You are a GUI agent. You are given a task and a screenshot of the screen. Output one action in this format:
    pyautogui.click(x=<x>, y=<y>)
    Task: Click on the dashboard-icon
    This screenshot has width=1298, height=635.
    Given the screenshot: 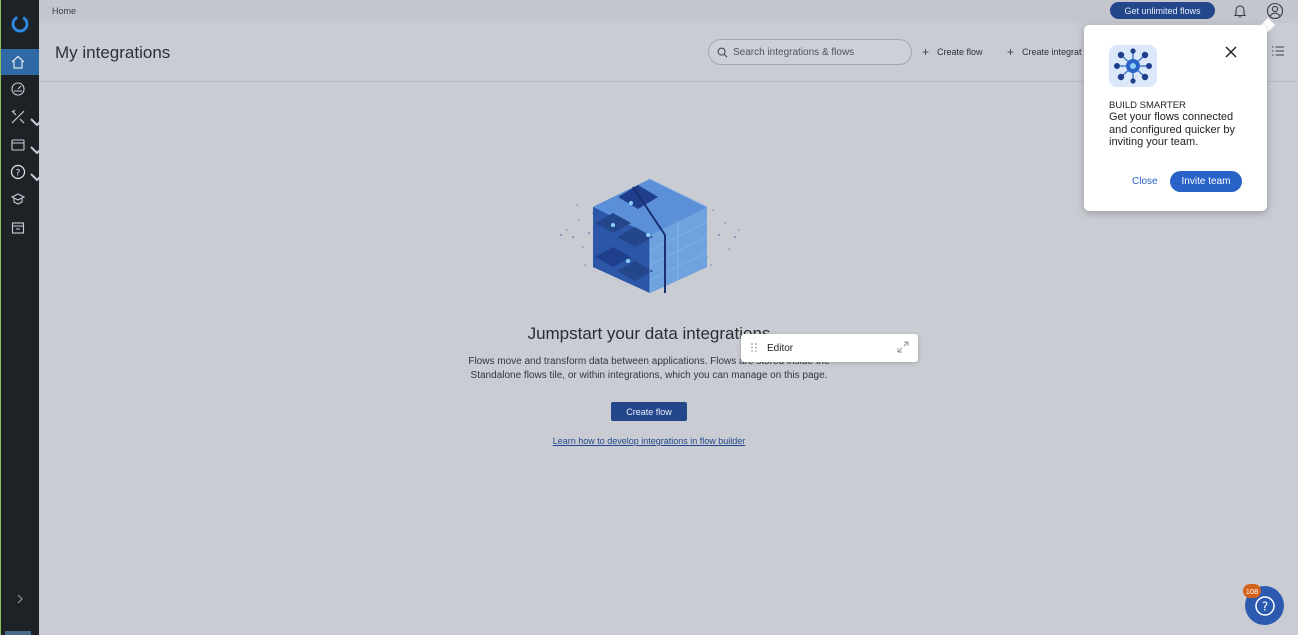 What is the action you would take?
    pyautogui.click(x=18, y=89)
    